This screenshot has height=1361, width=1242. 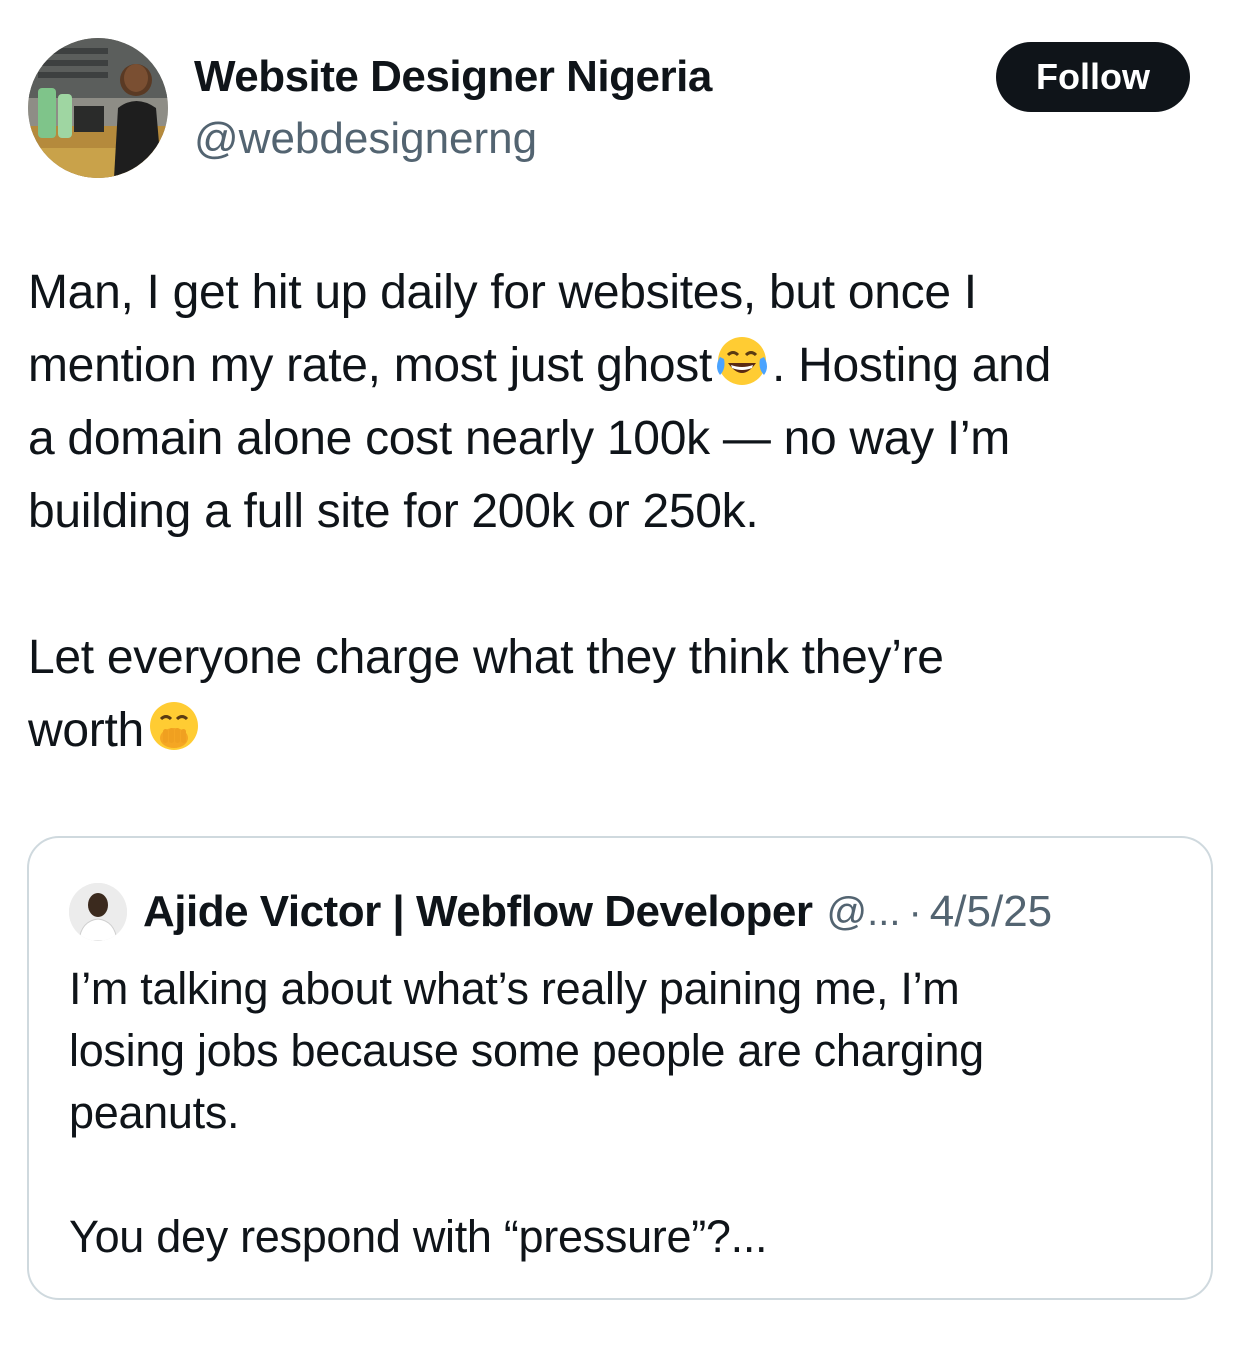 What do you see at coordinates (154, 1112) in the screenshot?
I see `quote-line: peanuts.` at bounding box center [154, 1112].